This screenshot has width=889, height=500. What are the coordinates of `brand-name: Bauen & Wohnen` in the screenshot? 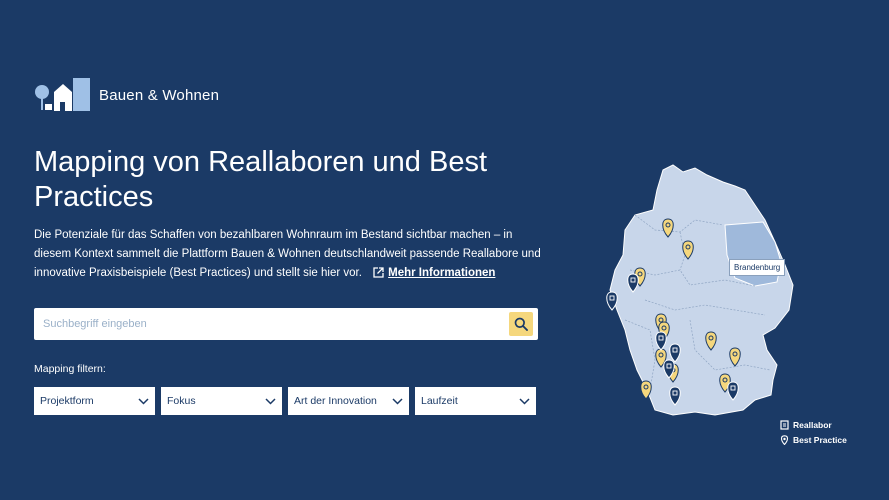 It's located at (159, 95).